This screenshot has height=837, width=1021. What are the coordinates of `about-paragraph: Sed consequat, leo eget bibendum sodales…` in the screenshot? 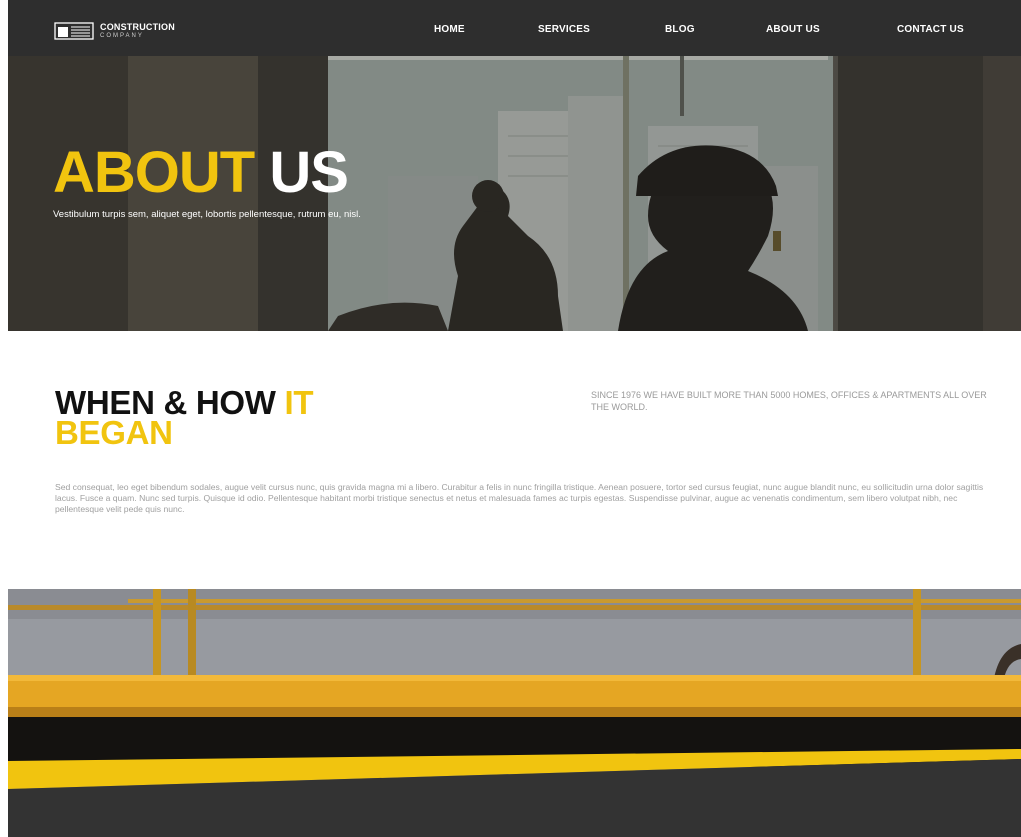 It's located at (519, 498).